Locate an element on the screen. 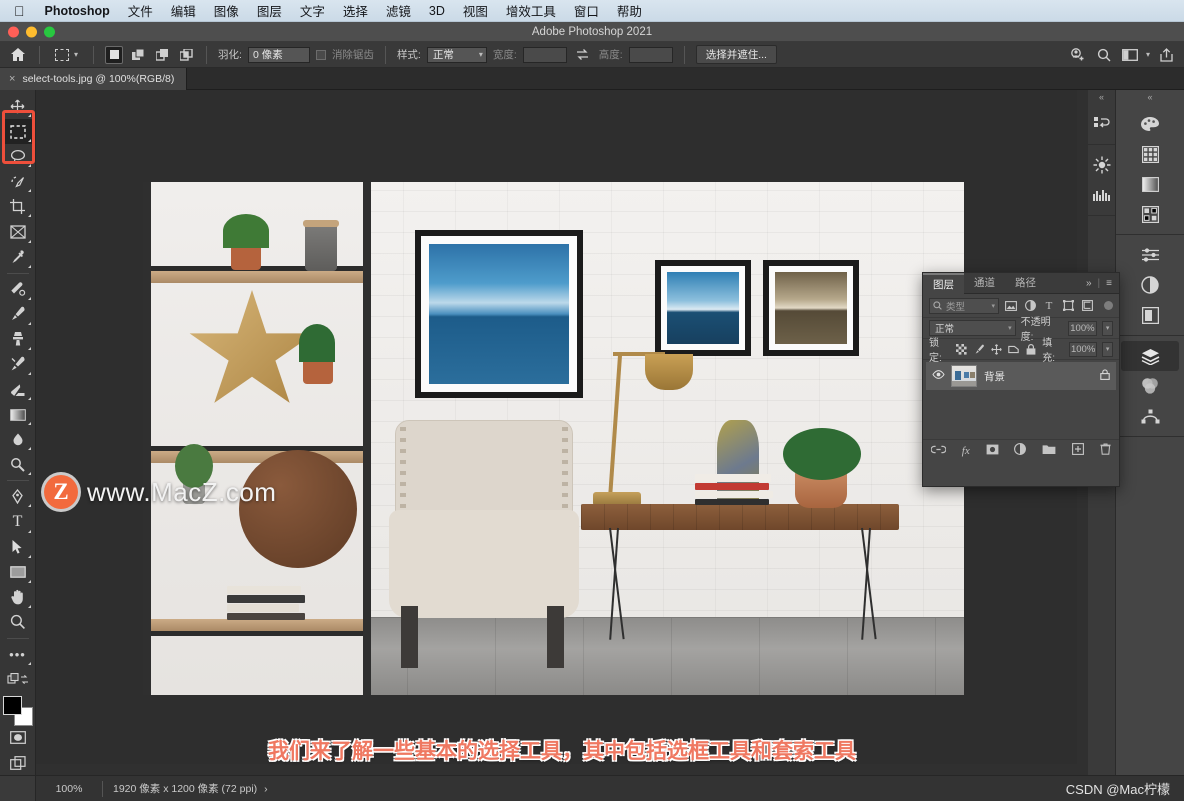 The width and height of the screenshot is (1184, 801). tab-paths: 路径 is located at coordinates (1025, 283).